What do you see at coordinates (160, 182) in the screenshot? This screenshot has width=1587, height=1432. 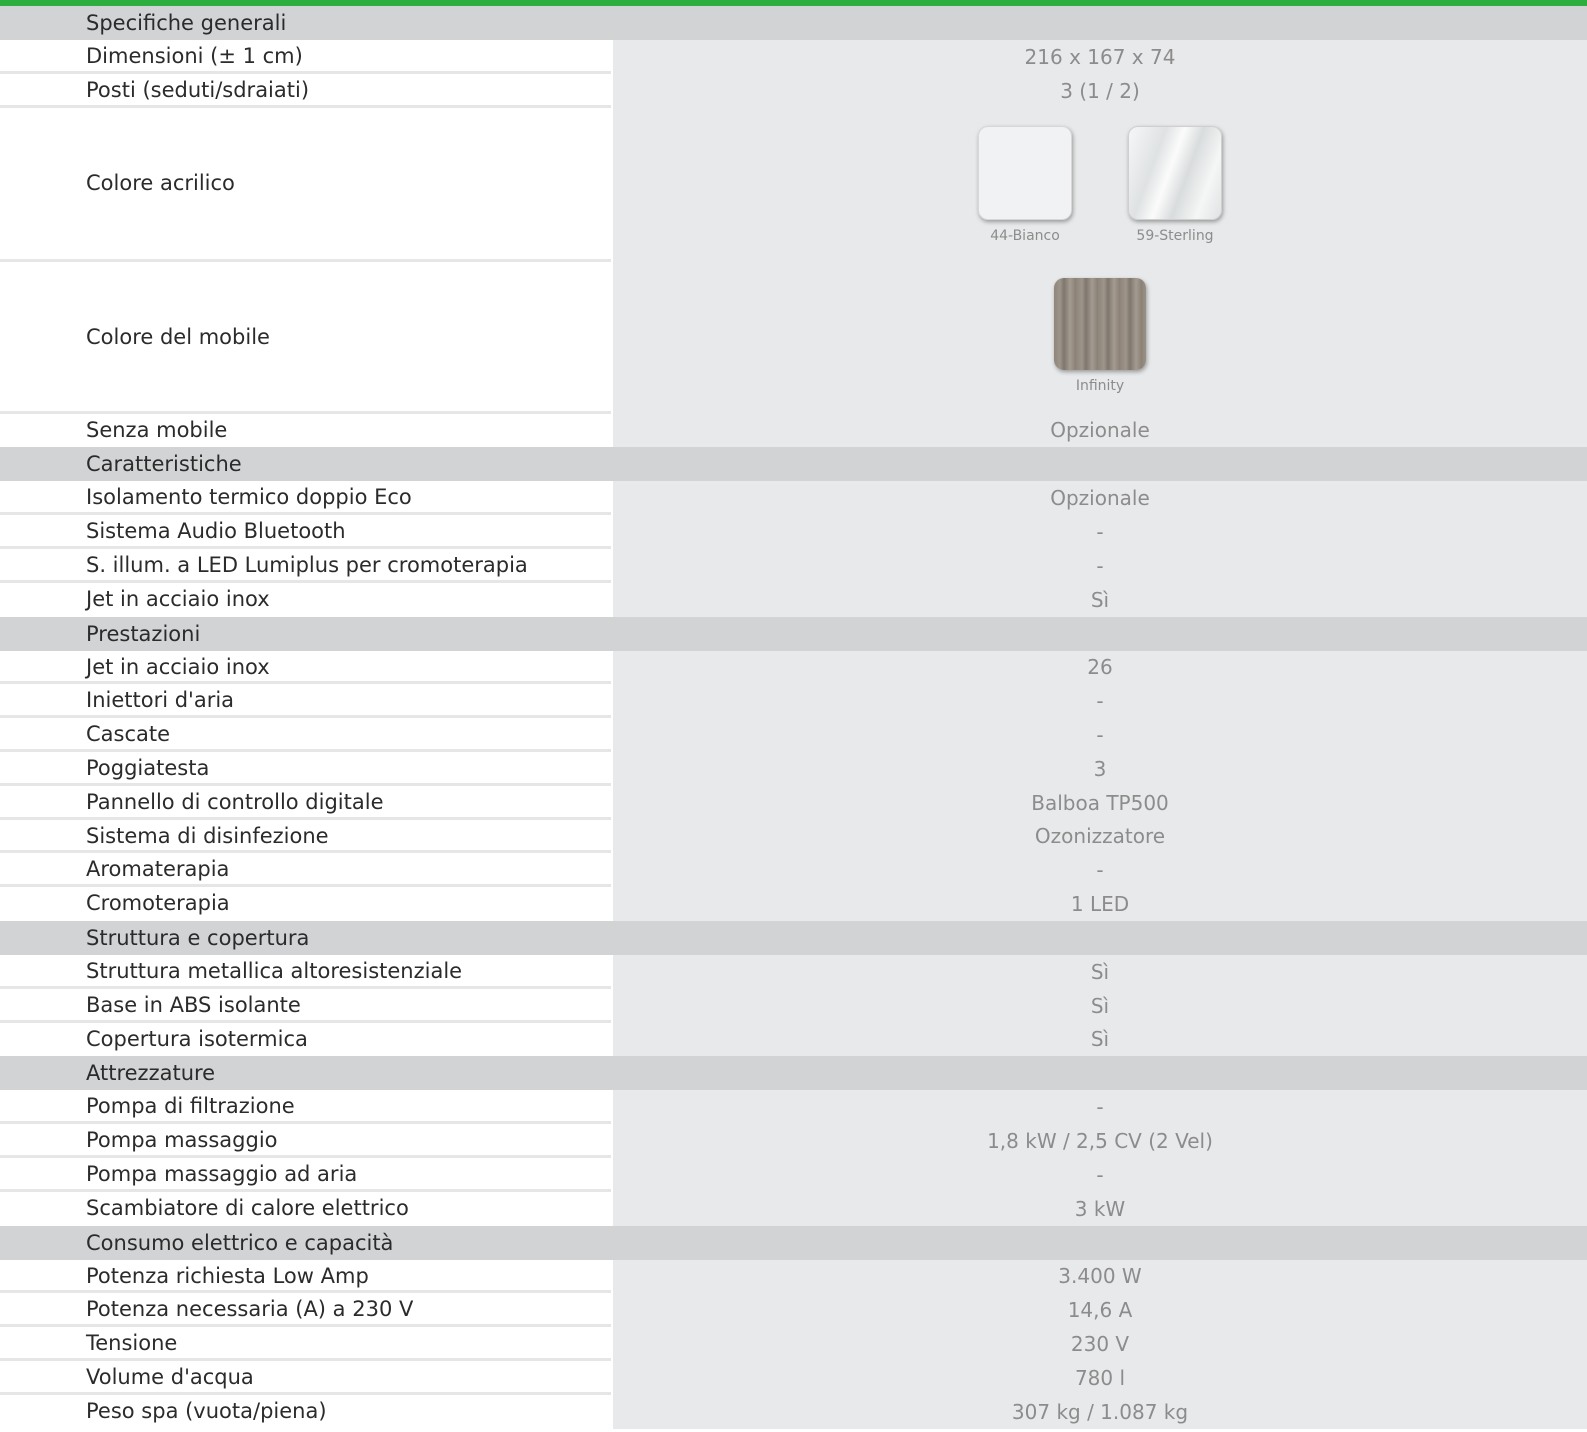 I see `spec-label: Colore acrilico` at bounding box center [160, 182].